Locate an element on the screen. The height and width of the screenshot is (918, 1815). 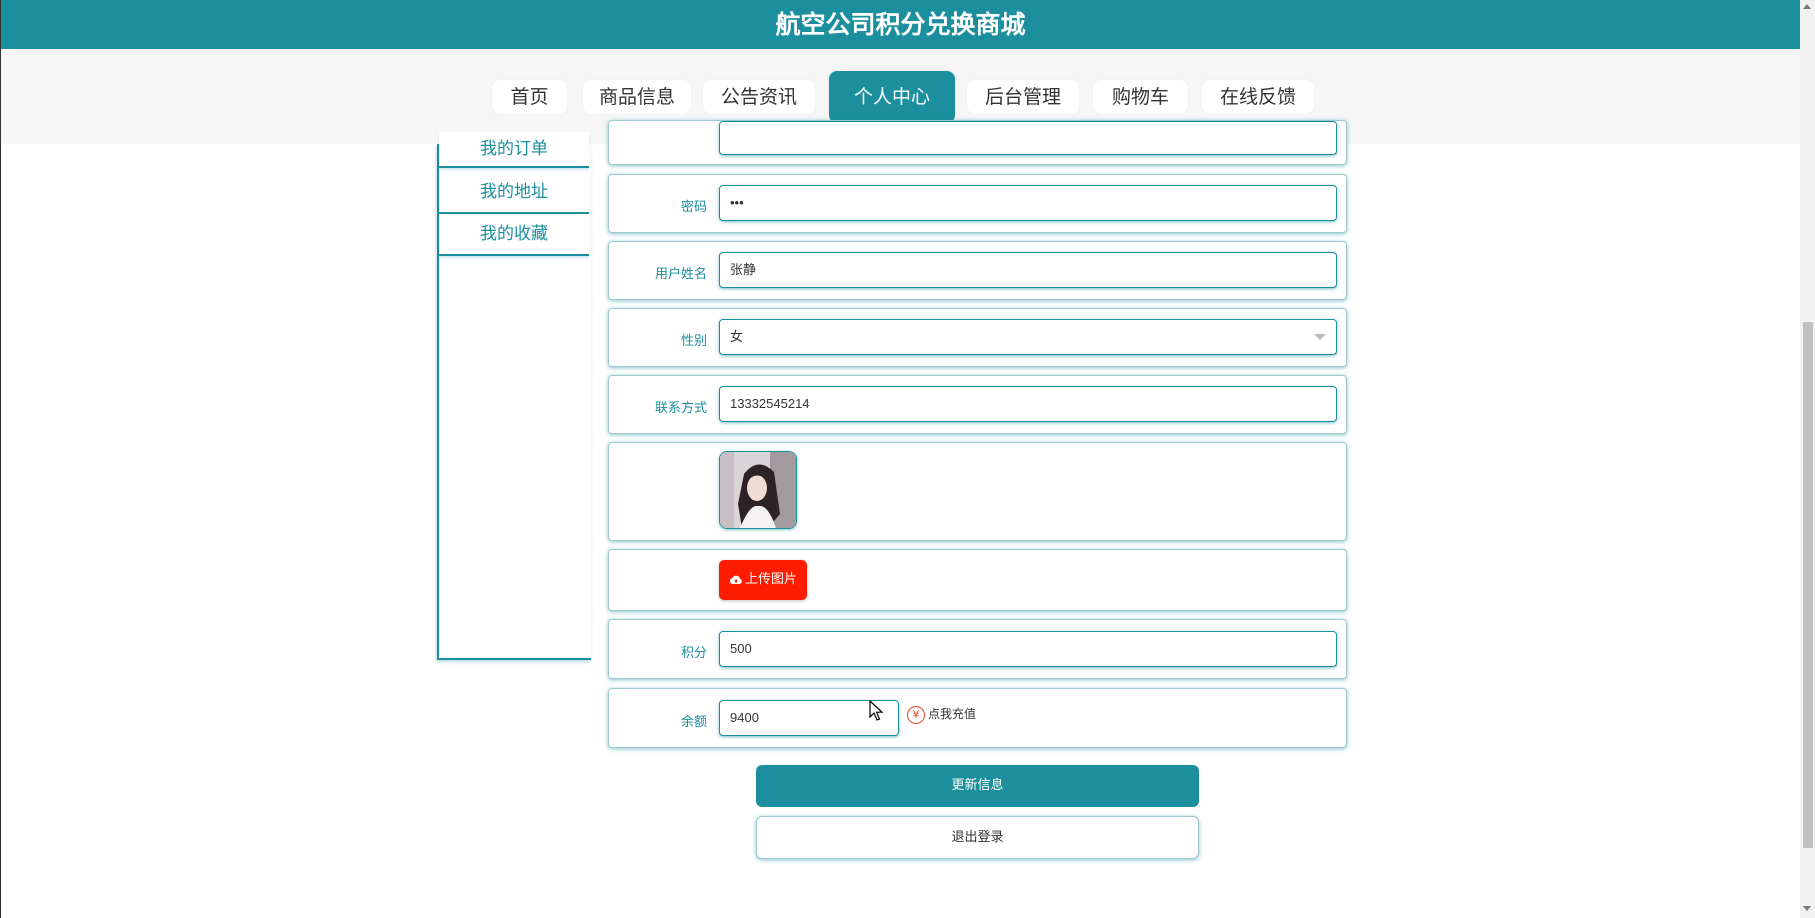
name-field: 张静 is located at coordinates (1028, 270).